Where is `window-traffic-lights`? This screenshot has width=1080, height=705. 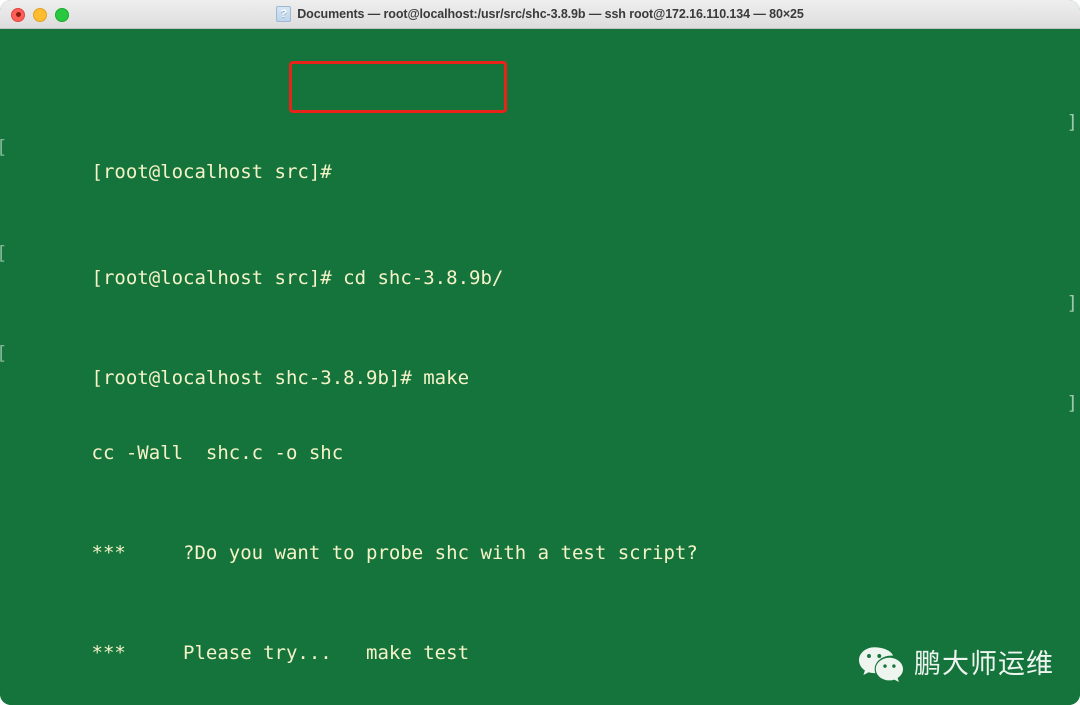
window-traffic-lights is located at coordinates (40, 14).